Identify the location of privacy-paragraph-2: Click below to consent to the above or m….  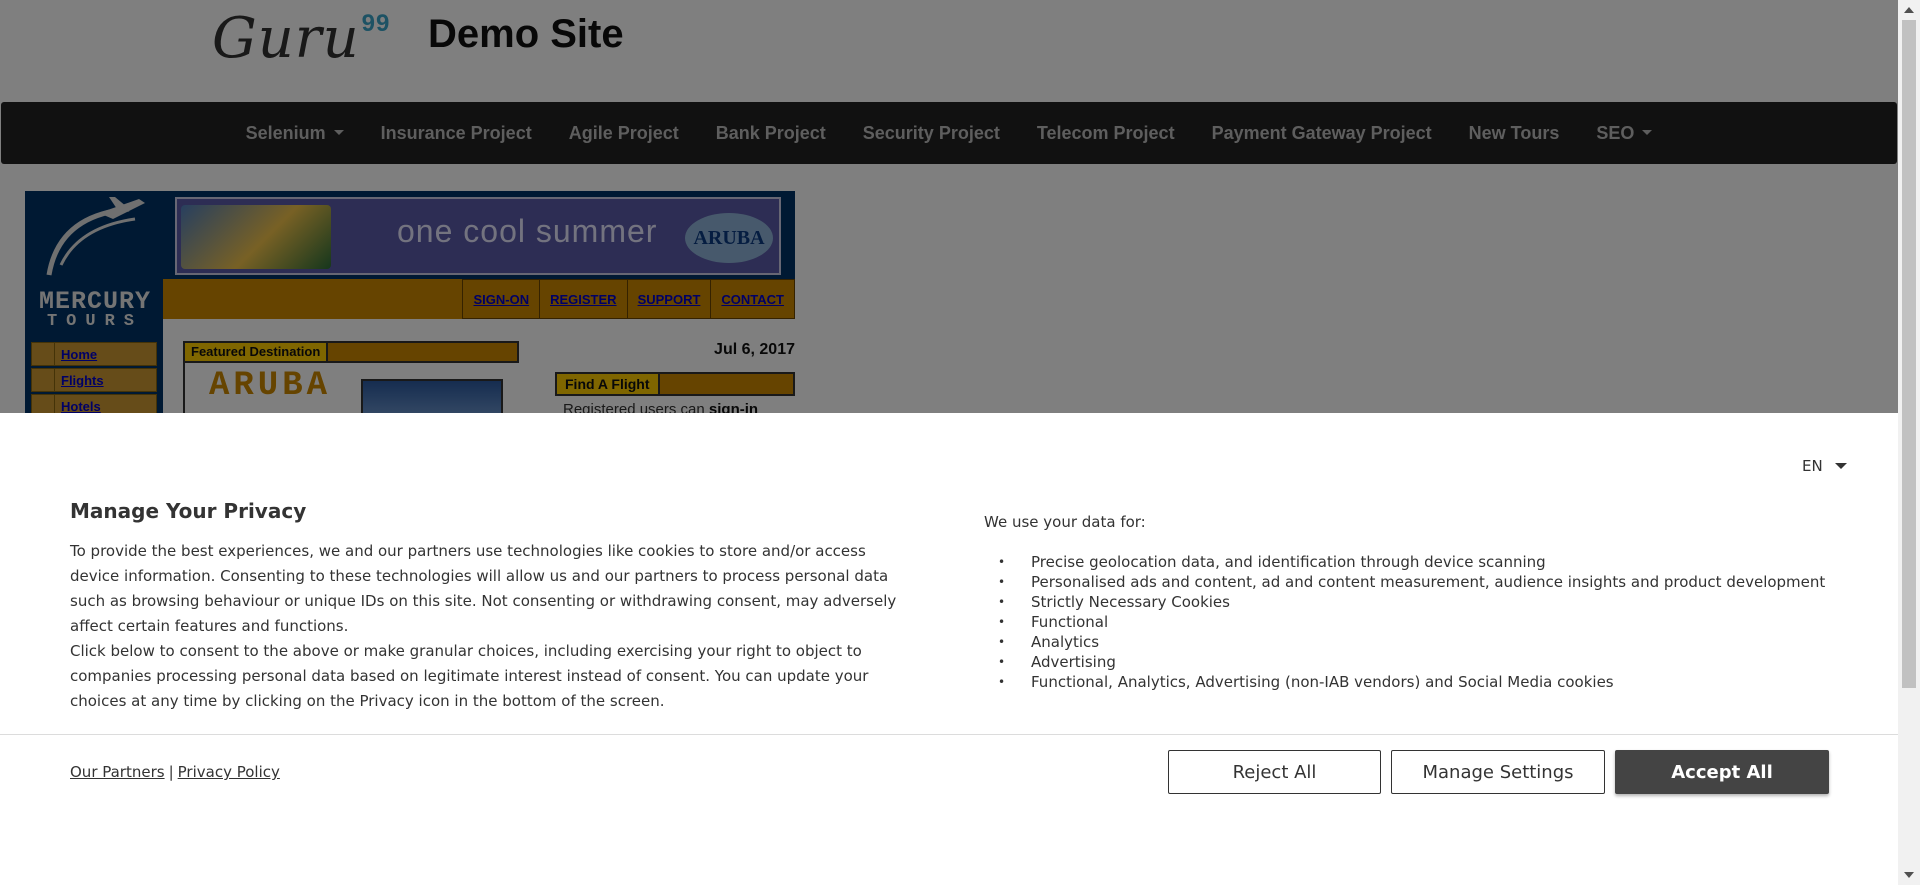
(469, 676).